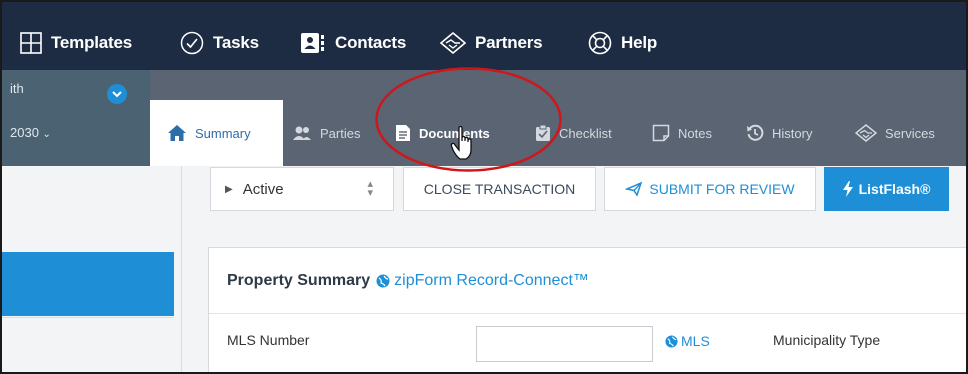 Image resolution: width=968 pixels, height=374 pixels. I want to click on nav-tasks-label: Tasks, so click(236, 42).